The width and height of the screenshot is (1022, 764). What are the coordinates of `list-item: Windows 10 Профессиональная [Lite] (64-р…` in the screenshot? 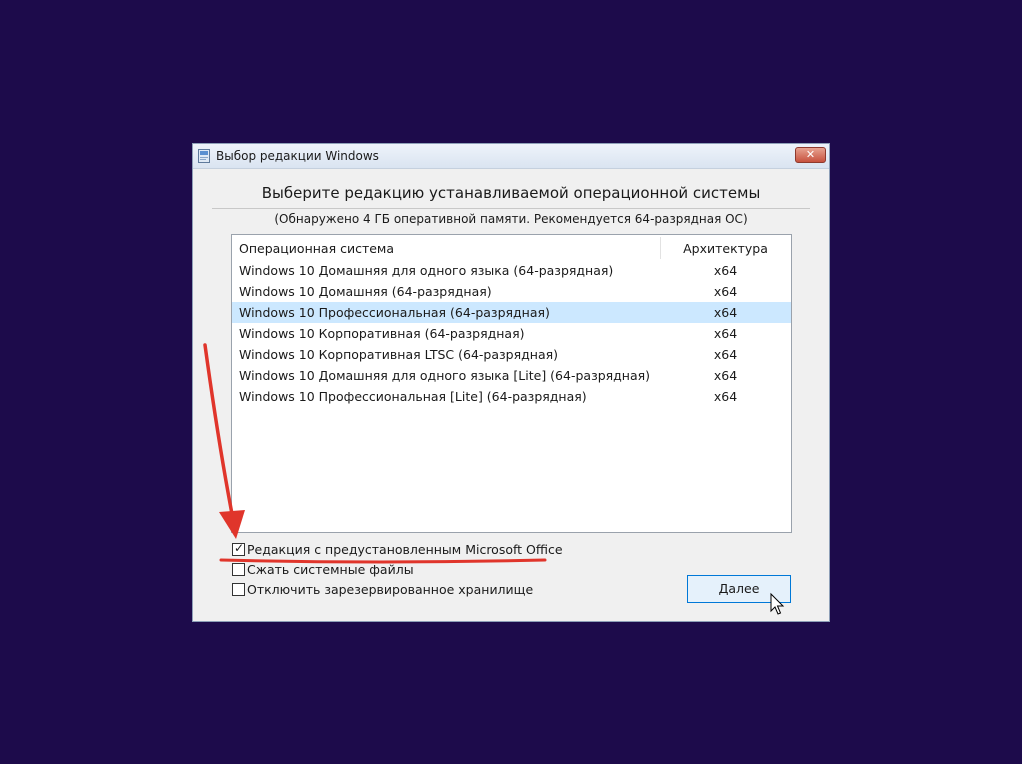 It's located at (511, 396).